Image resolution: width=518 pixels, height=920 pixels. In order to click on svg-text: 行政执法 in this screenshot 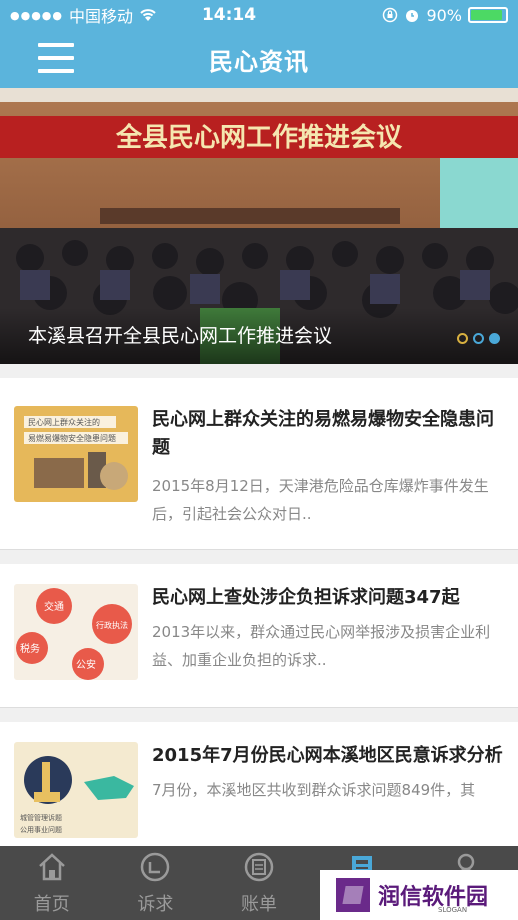, I will do `click(112, 625)`.